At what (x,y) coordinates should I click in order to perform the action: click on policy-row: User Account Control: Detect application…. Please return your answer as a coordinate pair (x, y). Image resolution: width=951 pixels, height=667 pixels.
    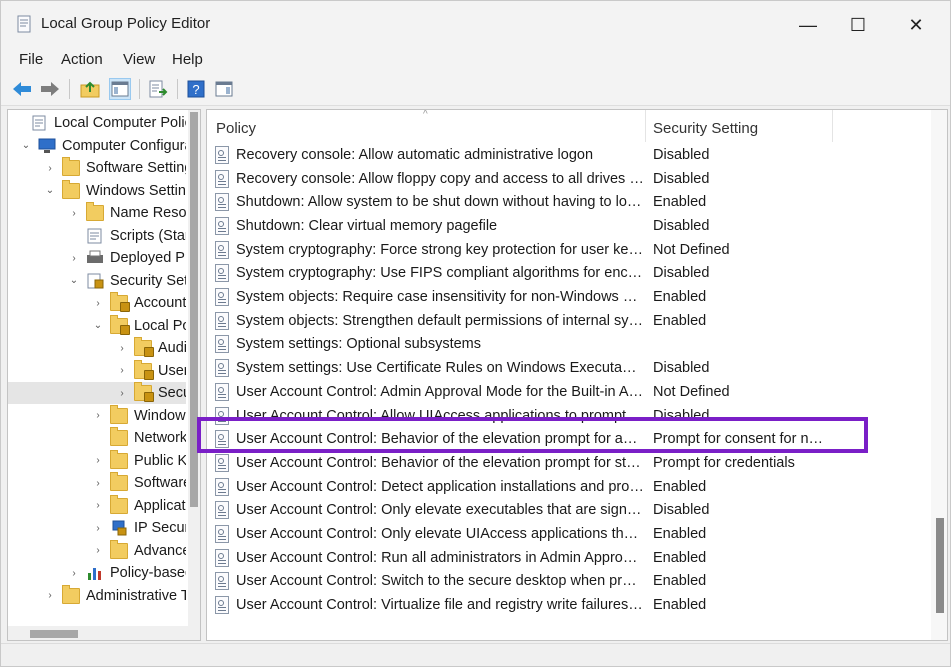
    Looking at the image, I should click on (568, 487).